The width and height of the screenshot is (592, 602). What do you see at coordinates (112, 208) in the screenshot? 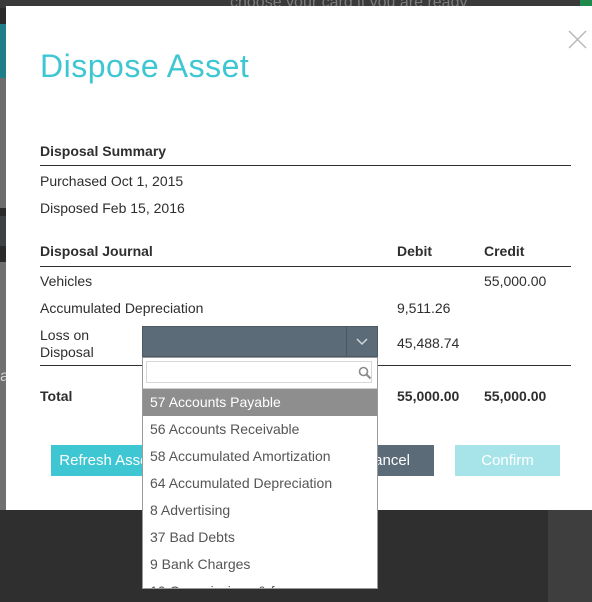
I see `disposed-date: Disposed Feb 15, 2016` at bounding box center [112, 208].